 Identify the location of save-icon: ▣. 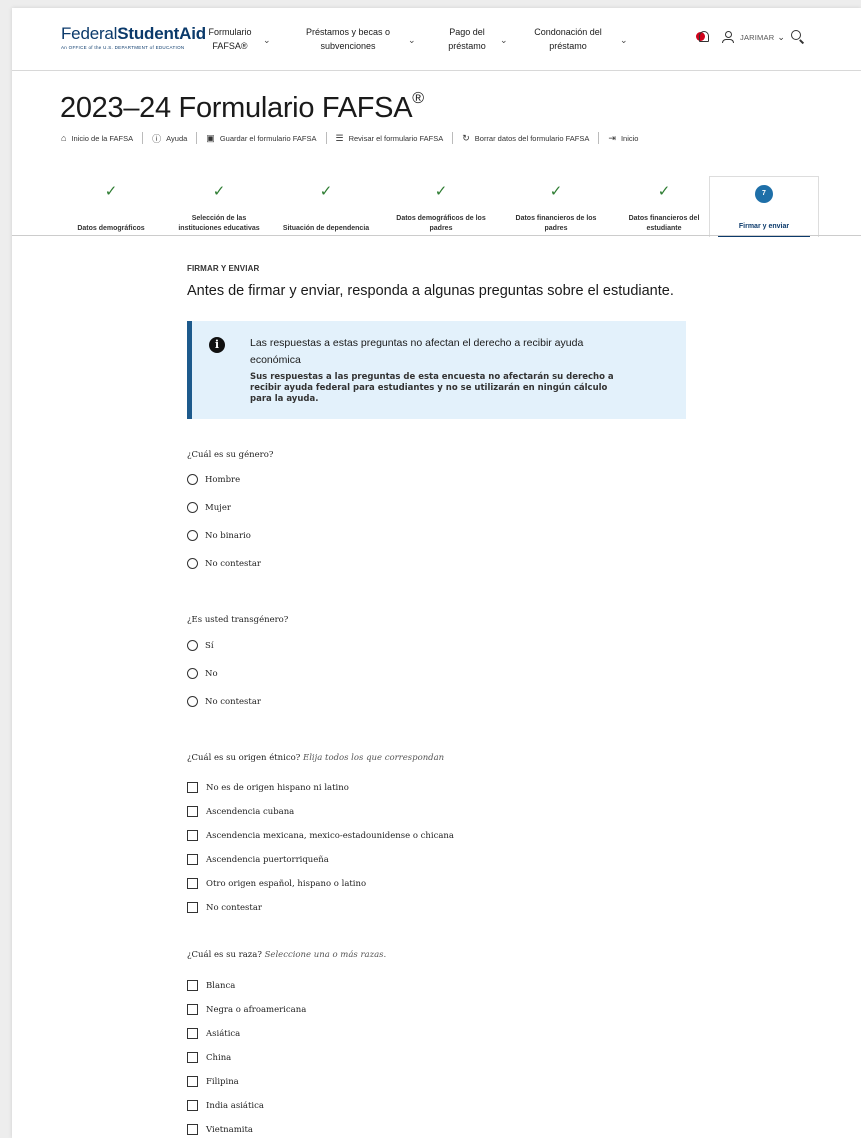
(210, 137).